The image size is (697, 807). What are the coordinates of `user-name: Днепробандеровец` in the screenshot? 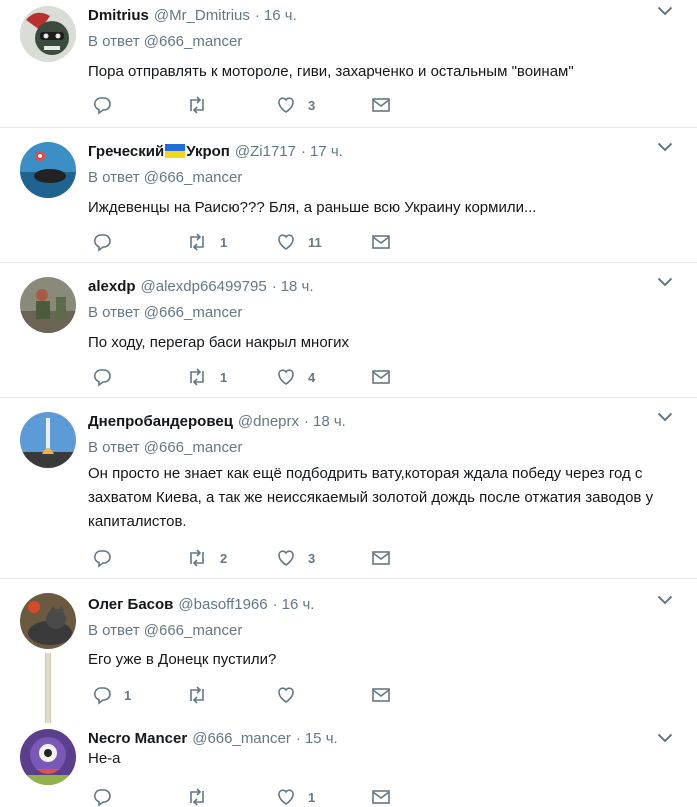 It's located at (160, 421).